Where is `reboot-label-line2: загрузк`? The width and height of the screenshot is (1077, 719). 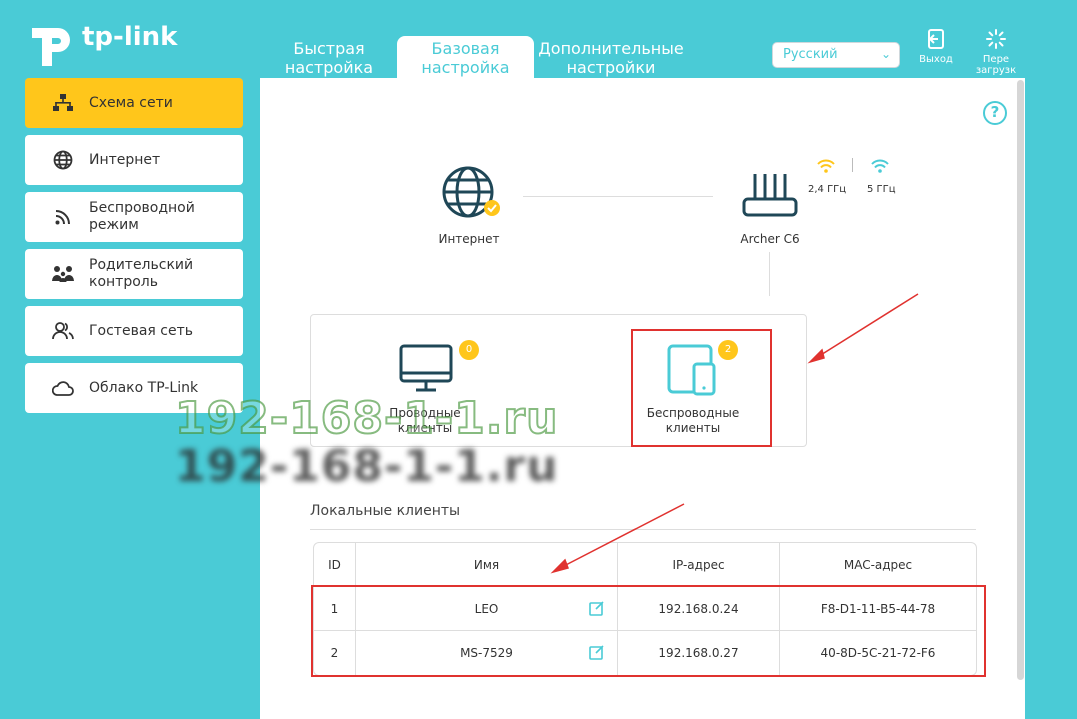
reboot-label-line2: загрузк is located at coordinates (996, 70).